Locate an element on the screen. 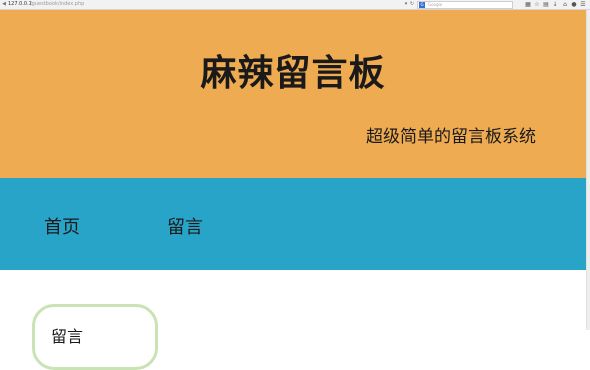  message-card-text: 留言 is located at coordinates (67, 336).